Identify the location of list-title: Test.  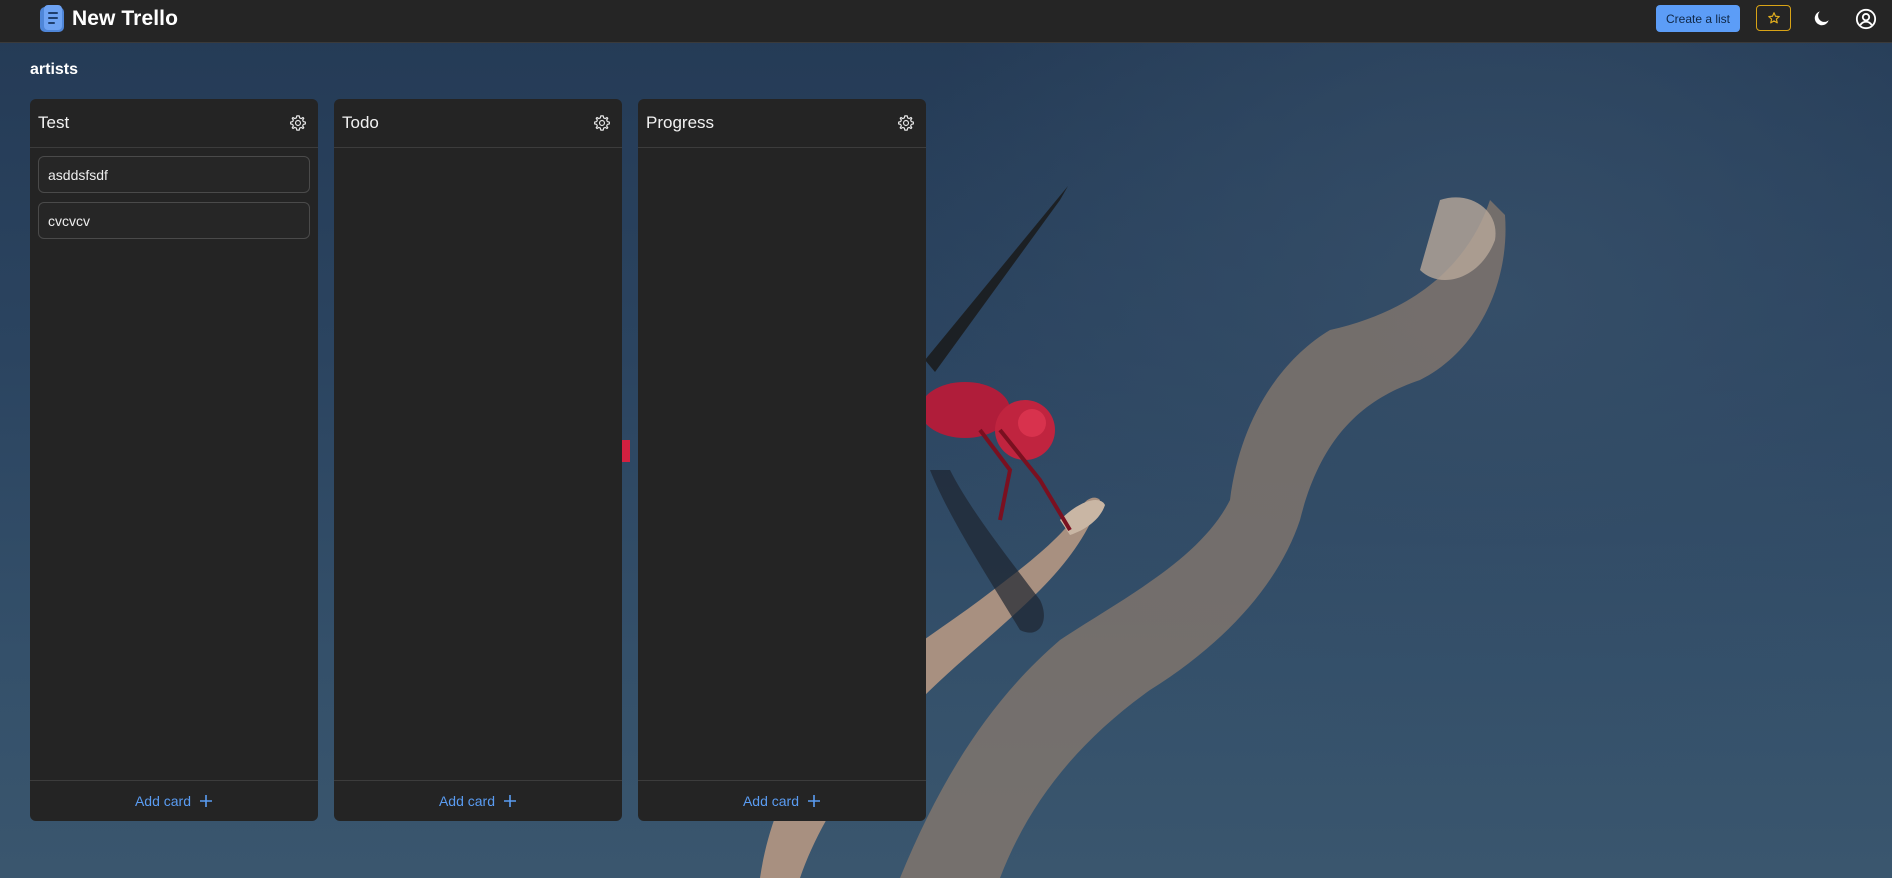
(54, 122).